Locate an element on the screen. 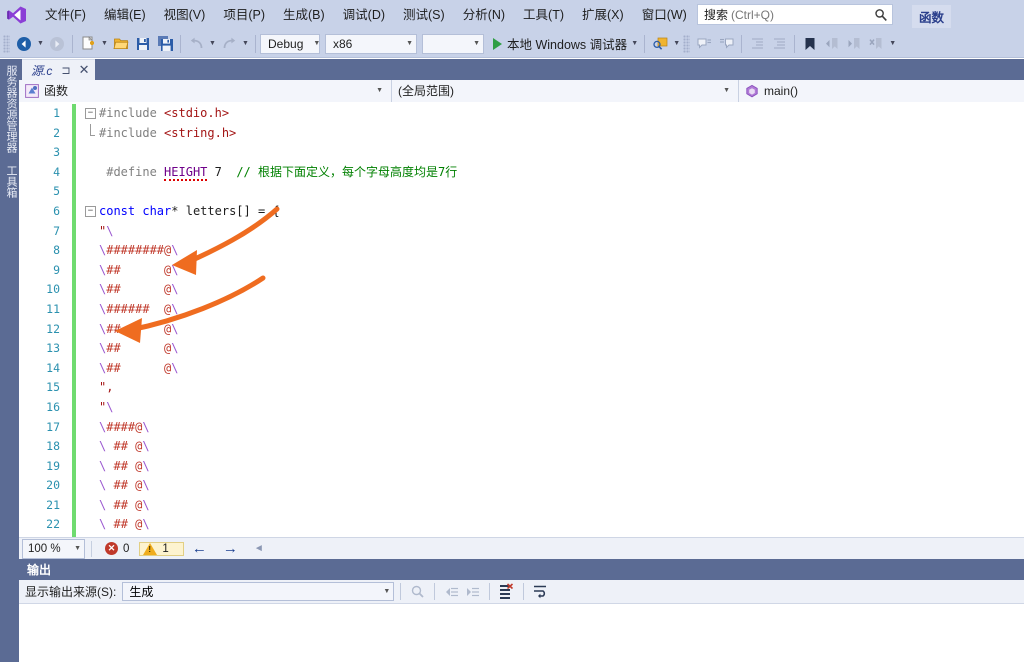 Image resolution: width=1024 pixels, height=662 pixels. bookmark-icon is located at coordinates (810, 44).